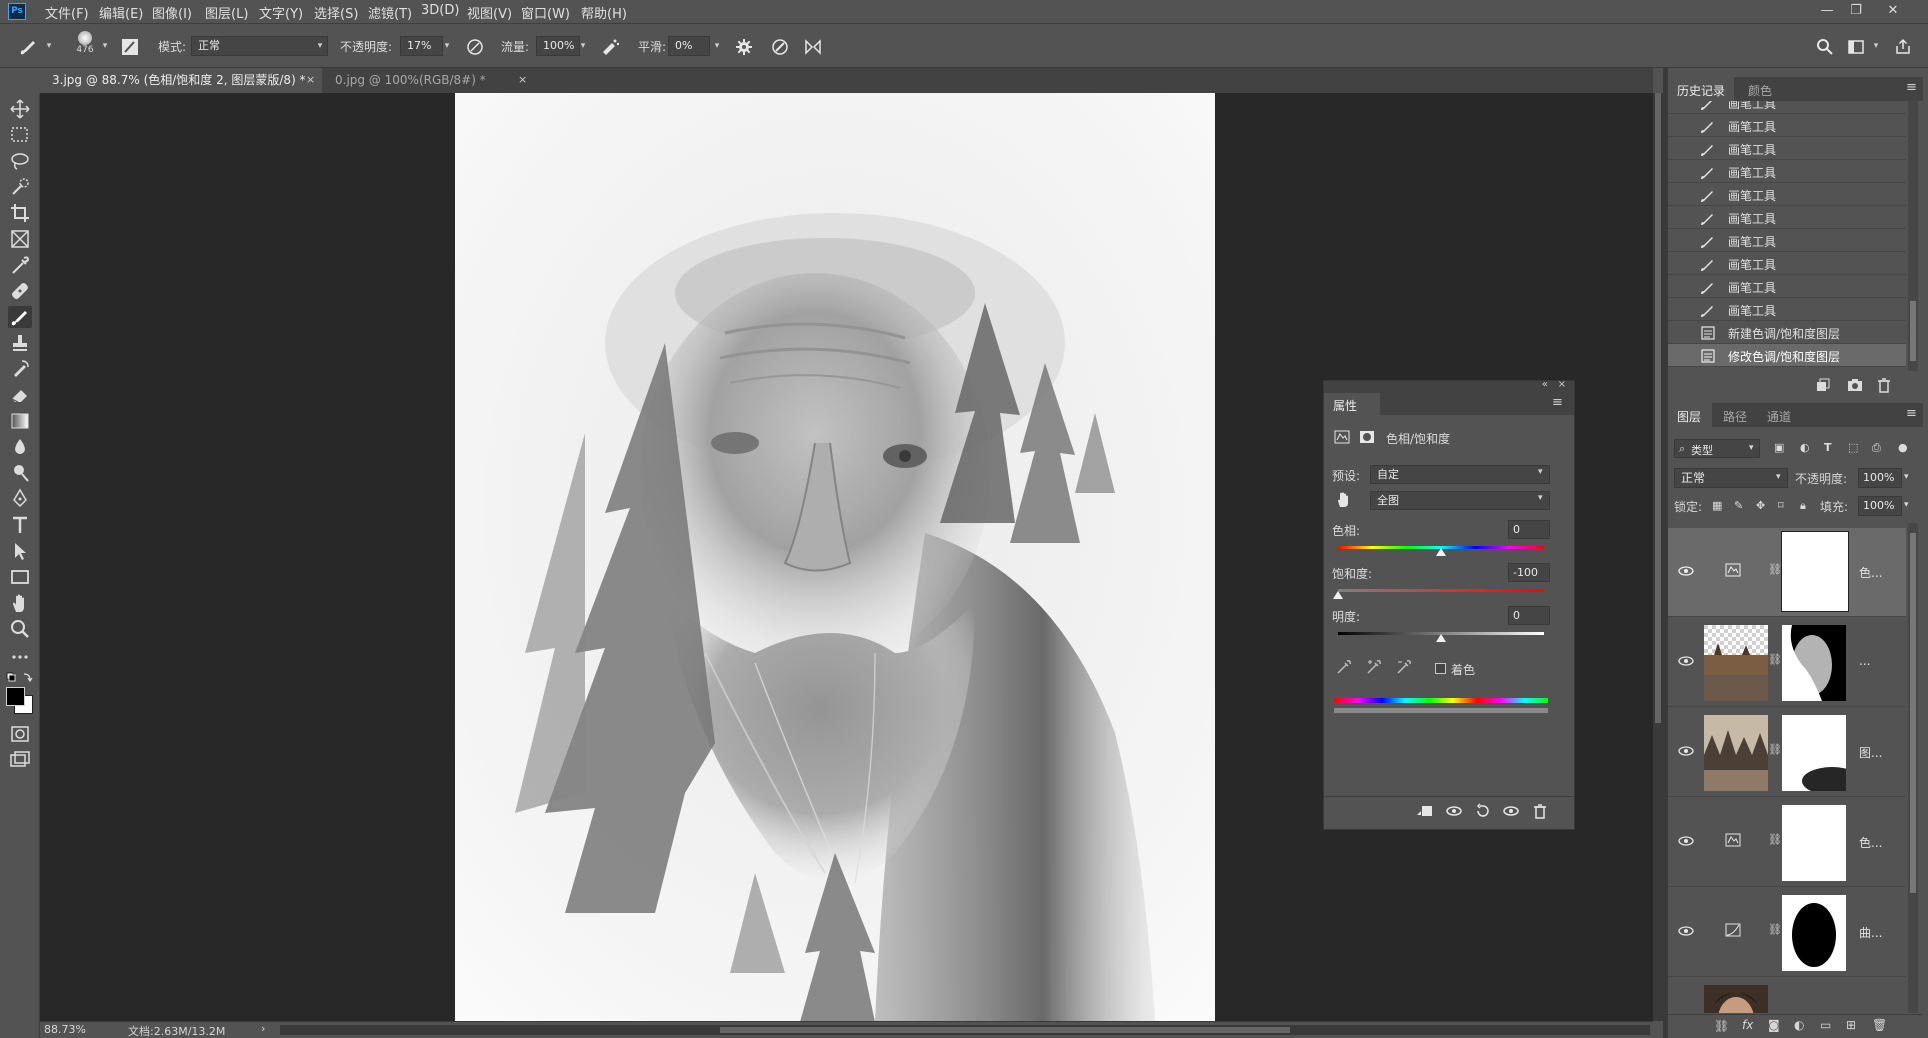 Image resolution: width=1928 pixels, height=1038 pixels. What do you see at coordinates (1441, 552) in the screenshot?
I see `hue-slider-thumb` at bounding box center [1441, 552].